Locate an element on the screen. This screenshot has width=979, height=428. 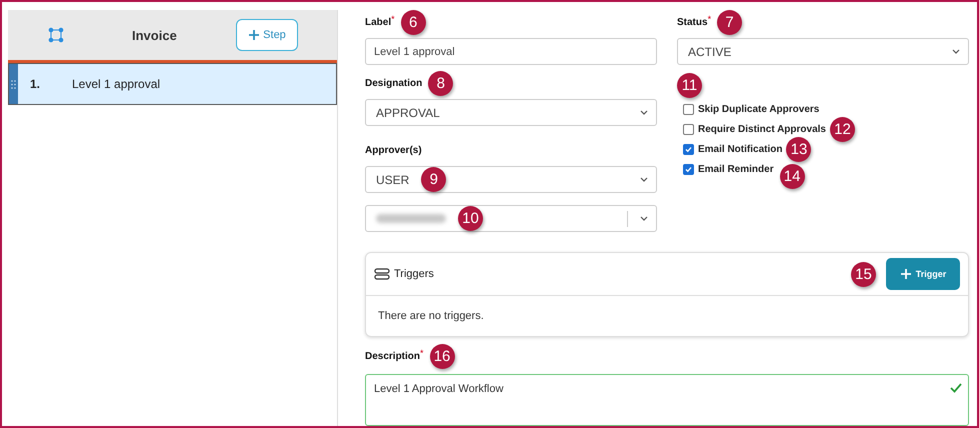
workflow-icon is located at coordinates (56, 35).